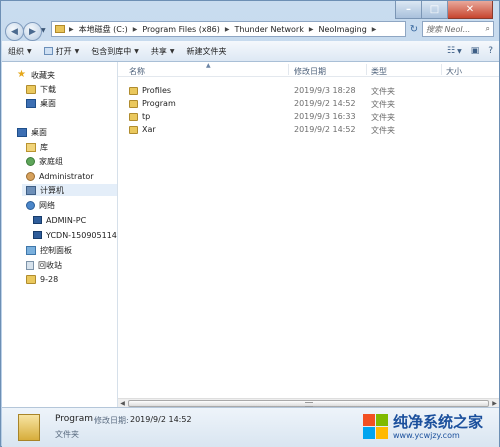 This screenshot has height=447, width=500. Describe the element at coordinates (426, 435) in the screenshot. I see `watermark-url: www.ycwjzy.com` at that location.